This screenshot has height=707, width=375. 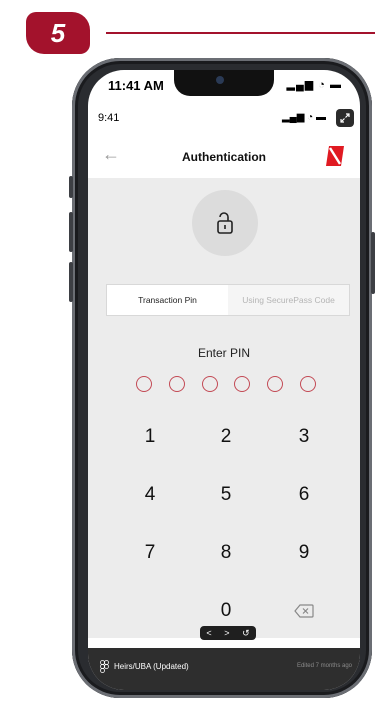 I want to click on brand-logo-icon, so click(x=335, y=156).